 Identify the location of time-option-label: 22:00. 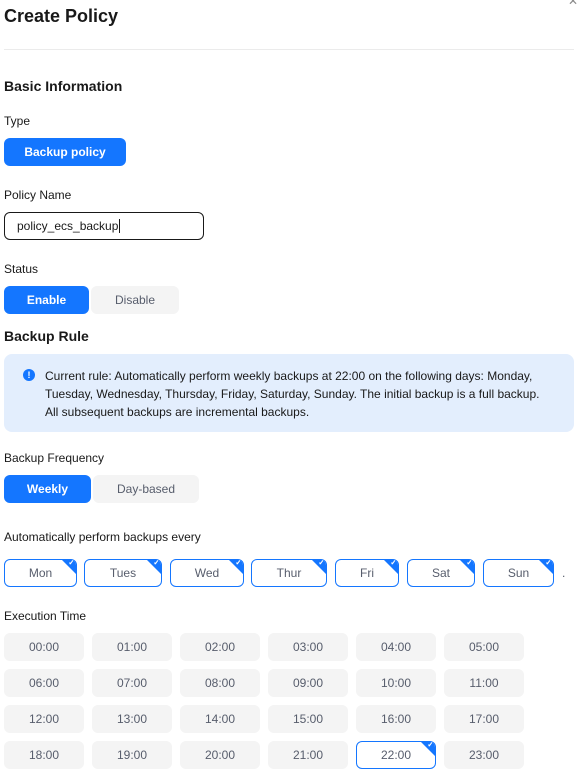
(396, 755).